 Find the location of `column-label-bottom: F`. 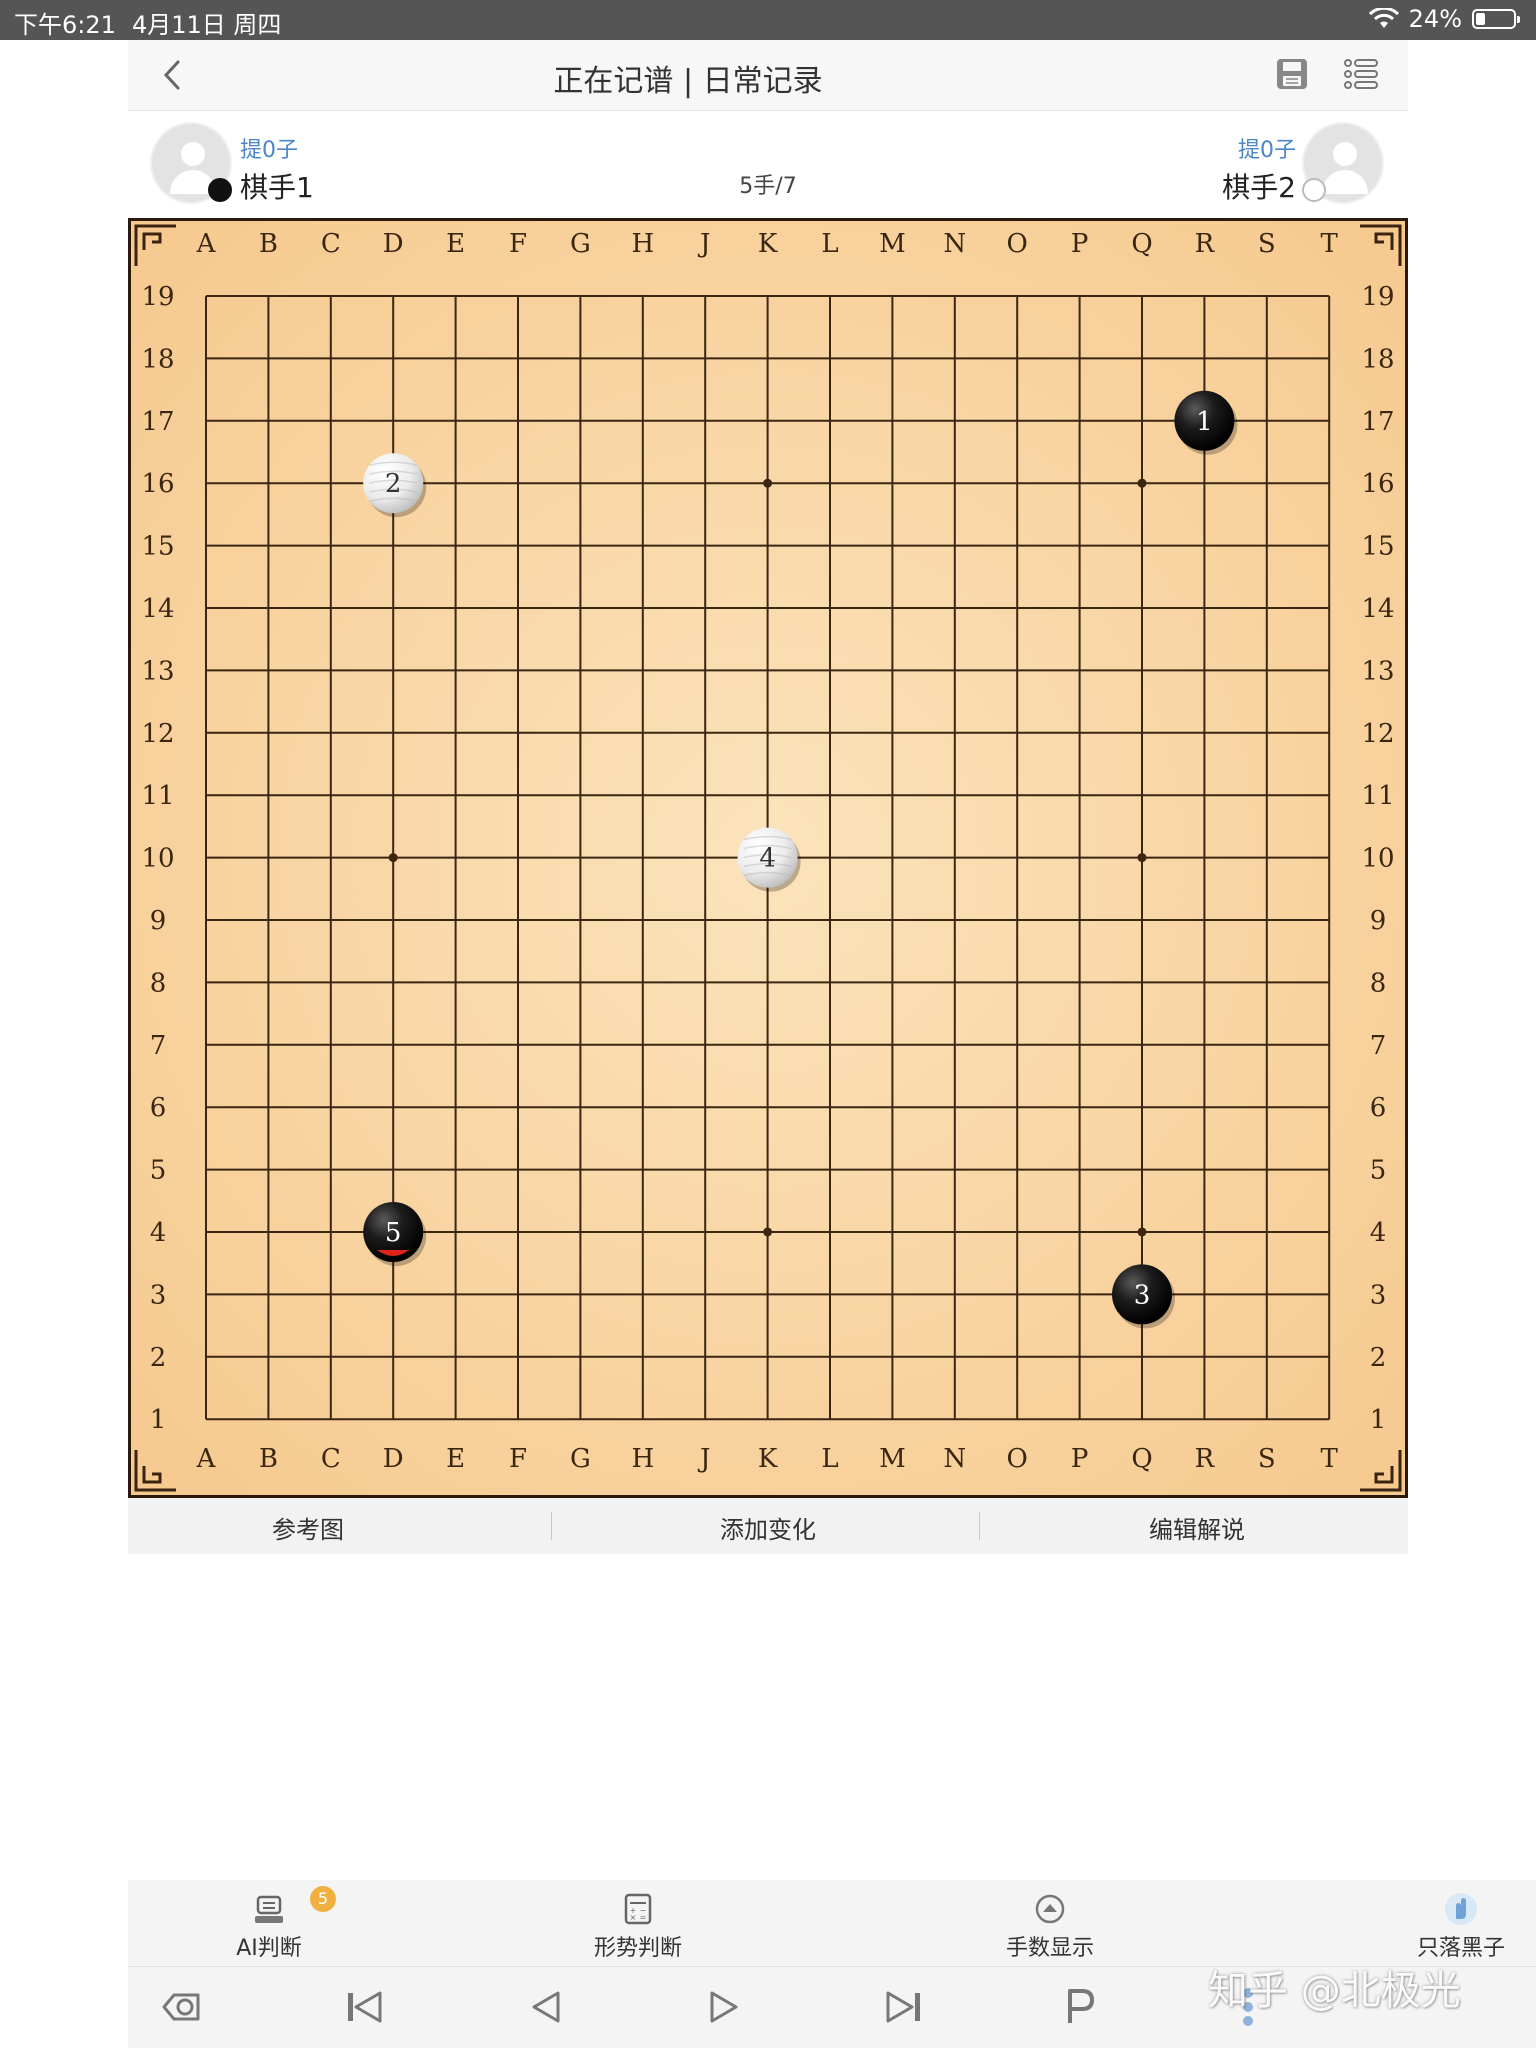

column-label-bottom: F is located at coordinates (518, 1459).